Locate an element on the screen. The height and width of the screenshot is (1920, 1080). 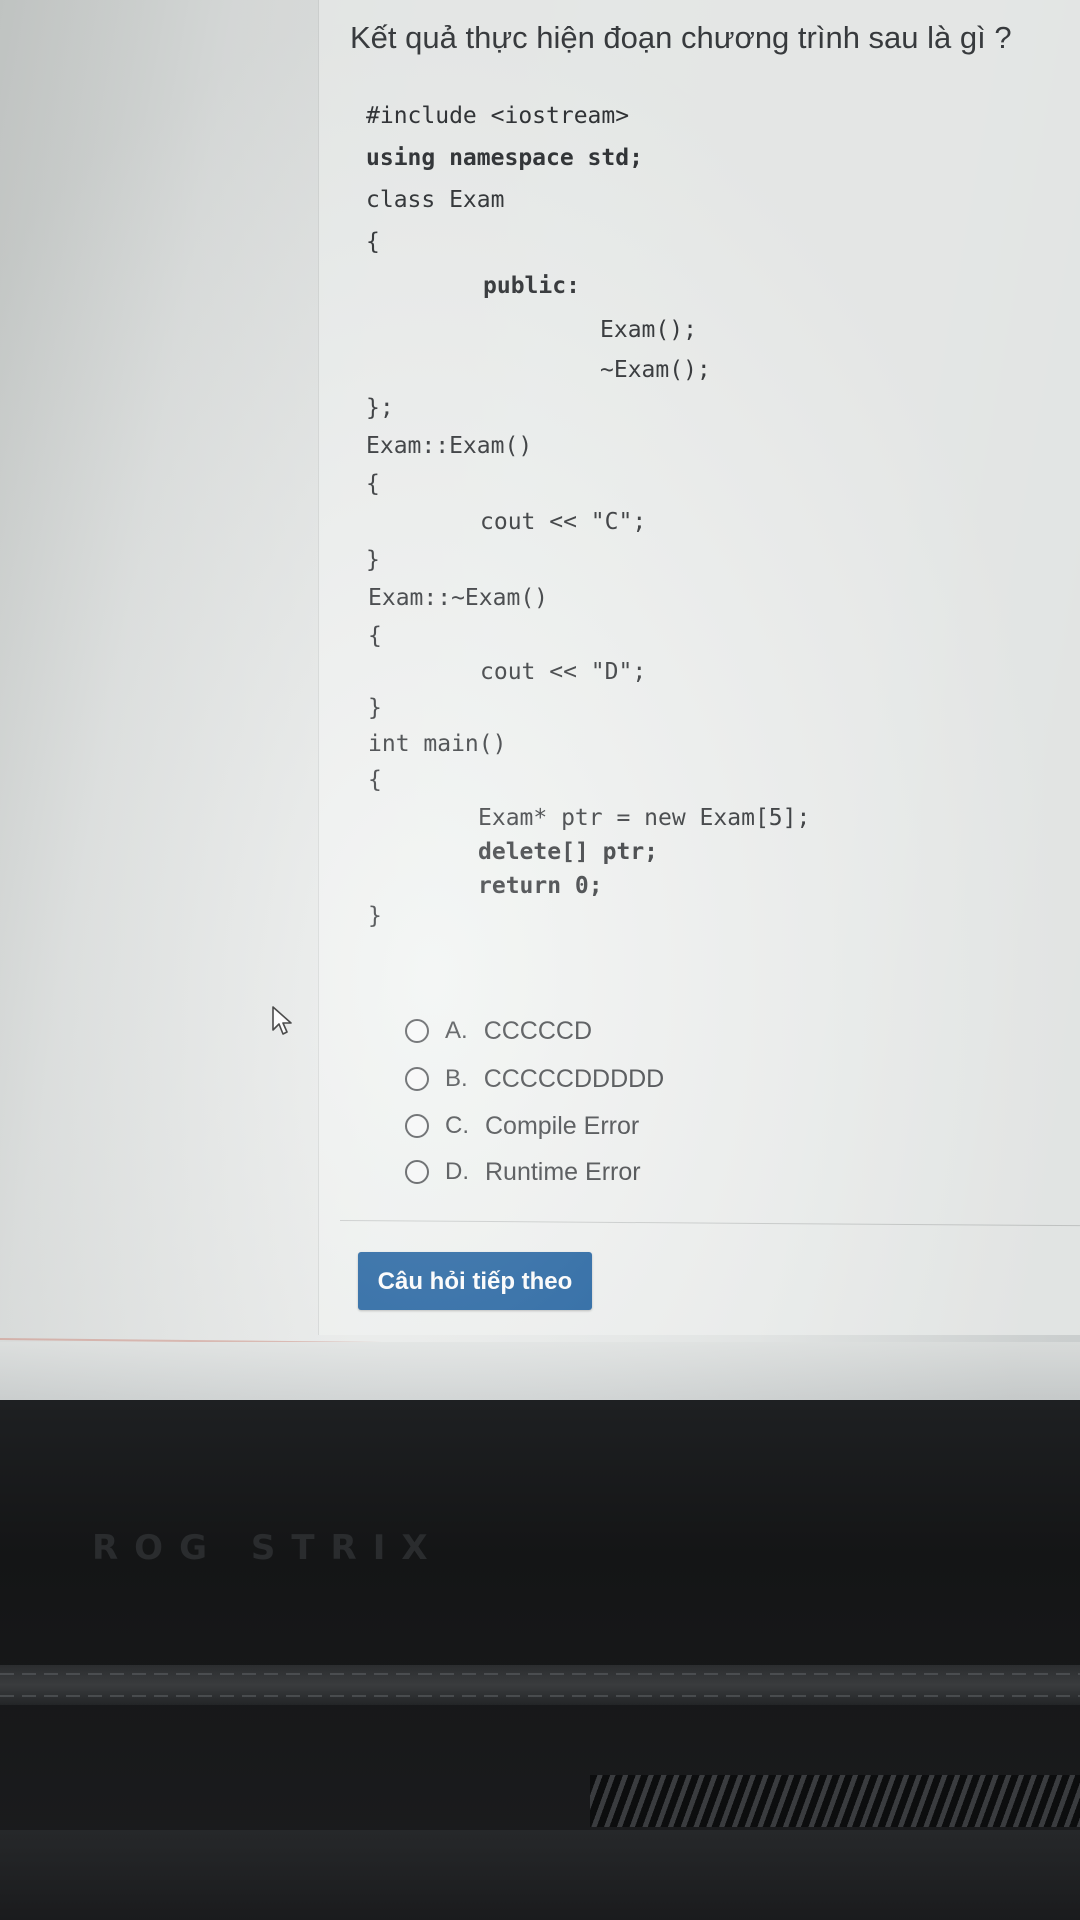
code-line: using namespace std; is located at coordinates (504, 158).